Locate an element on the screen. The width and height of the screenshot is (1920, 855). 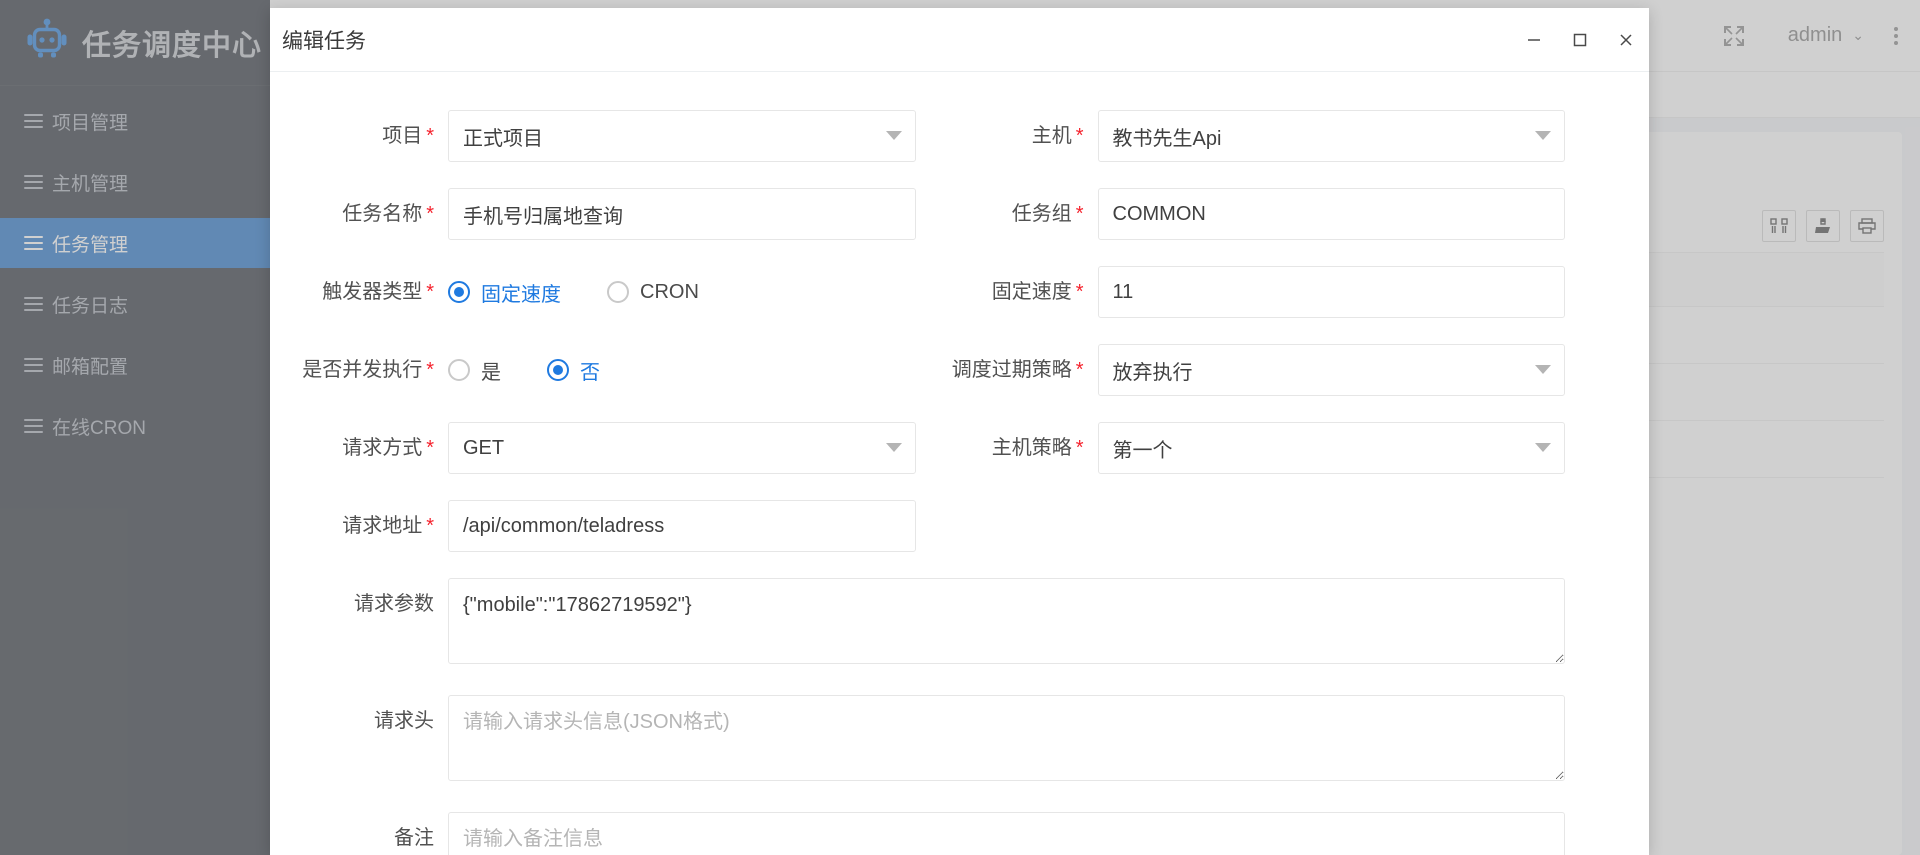
dialog-title: 编辑任务 is located at coordinates (324, 41).